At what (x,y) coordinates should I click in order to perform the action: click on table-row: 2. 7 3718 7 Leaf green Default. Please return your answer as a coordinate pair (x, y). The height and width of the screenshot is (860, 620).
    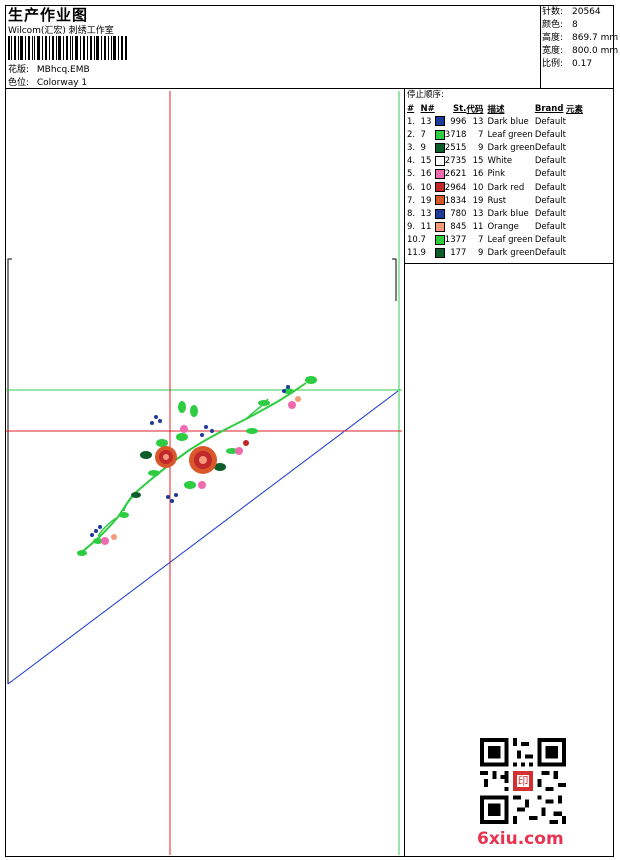
    Looking at the image, I should click on (495, 134).